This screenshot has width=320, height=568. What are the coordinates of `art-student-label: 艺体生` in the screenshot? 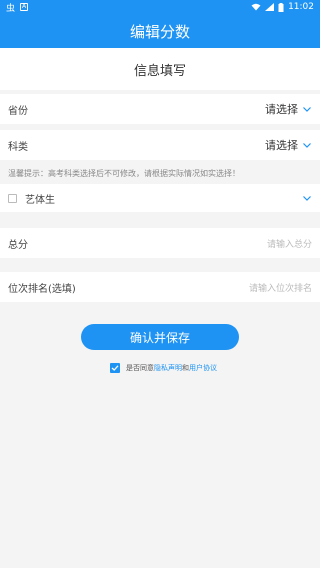 It's located at (40, 200).